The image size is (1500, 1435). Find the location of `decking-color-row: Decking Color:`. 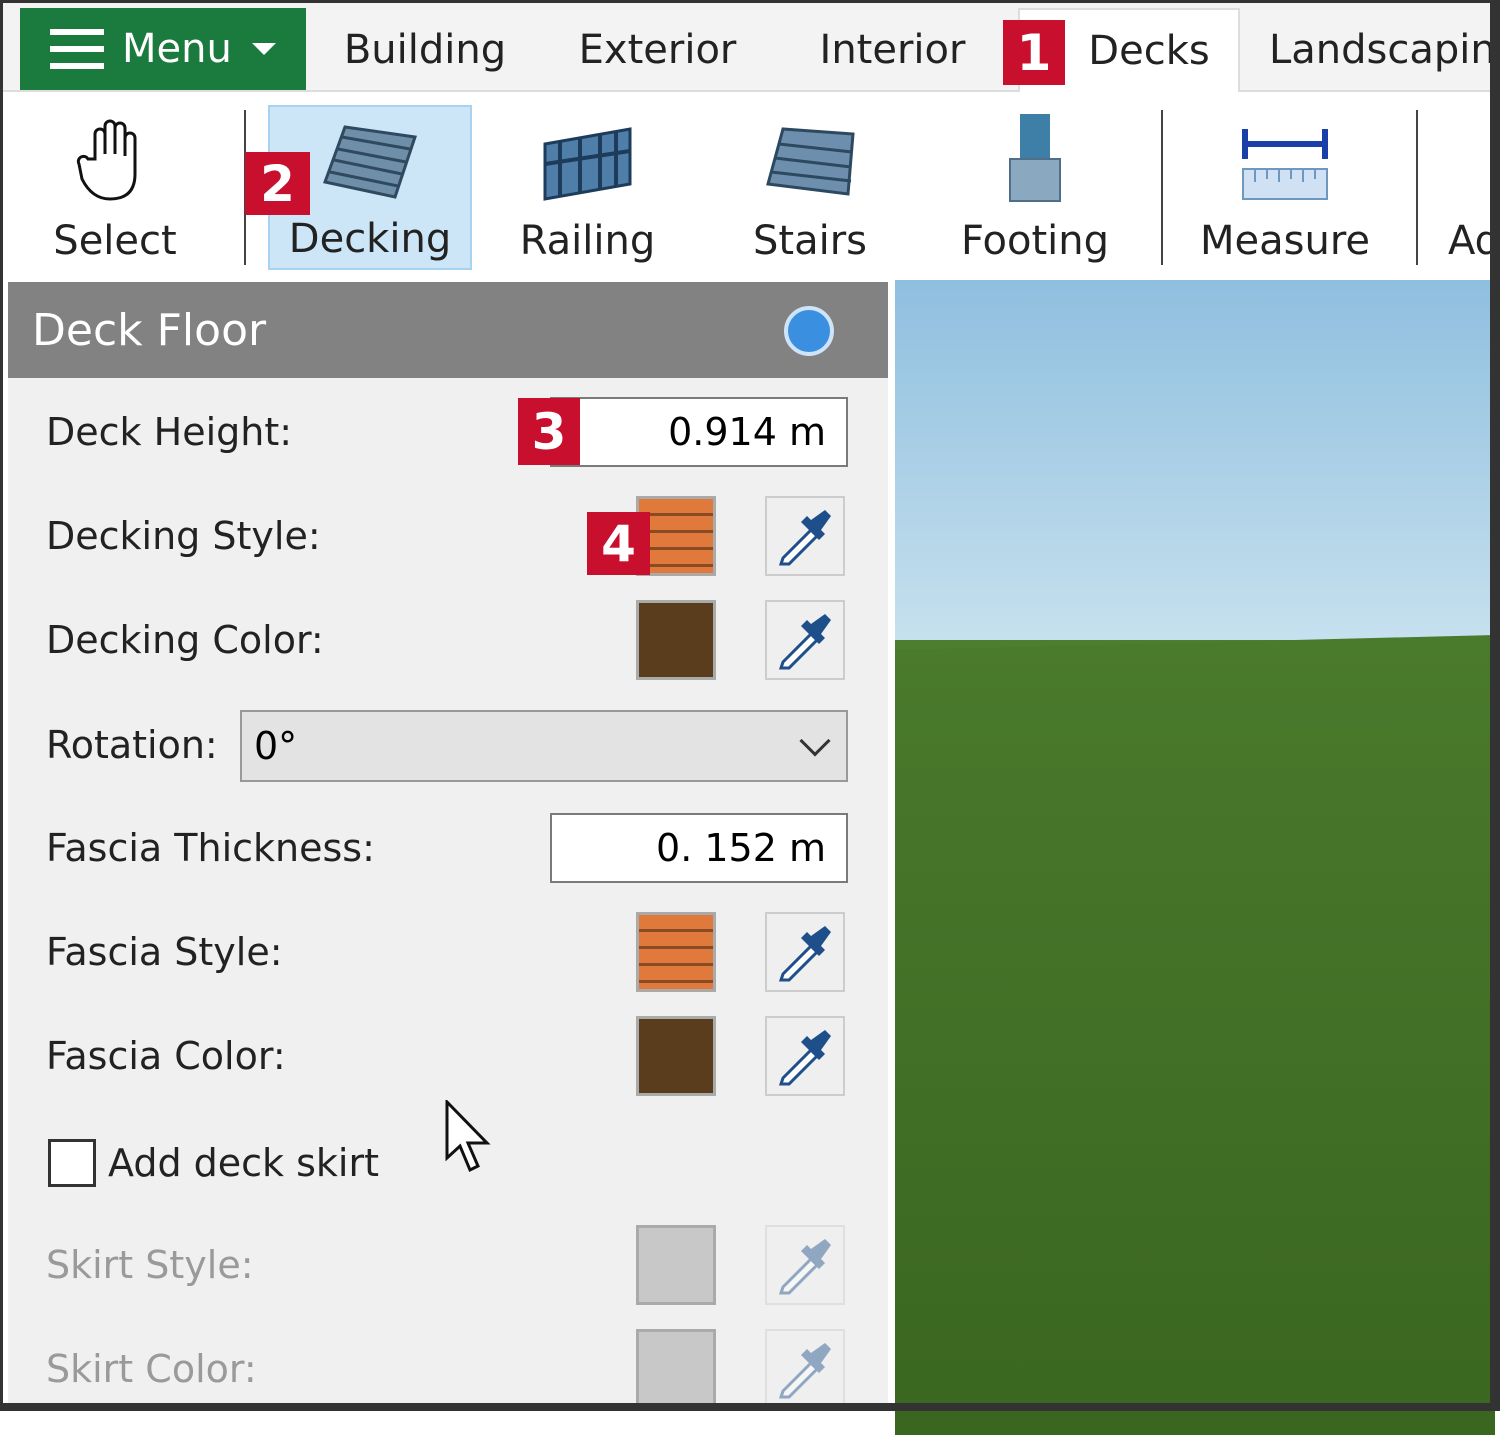

decking-color-row: Decking Color: is located at coordinates (448, 640).